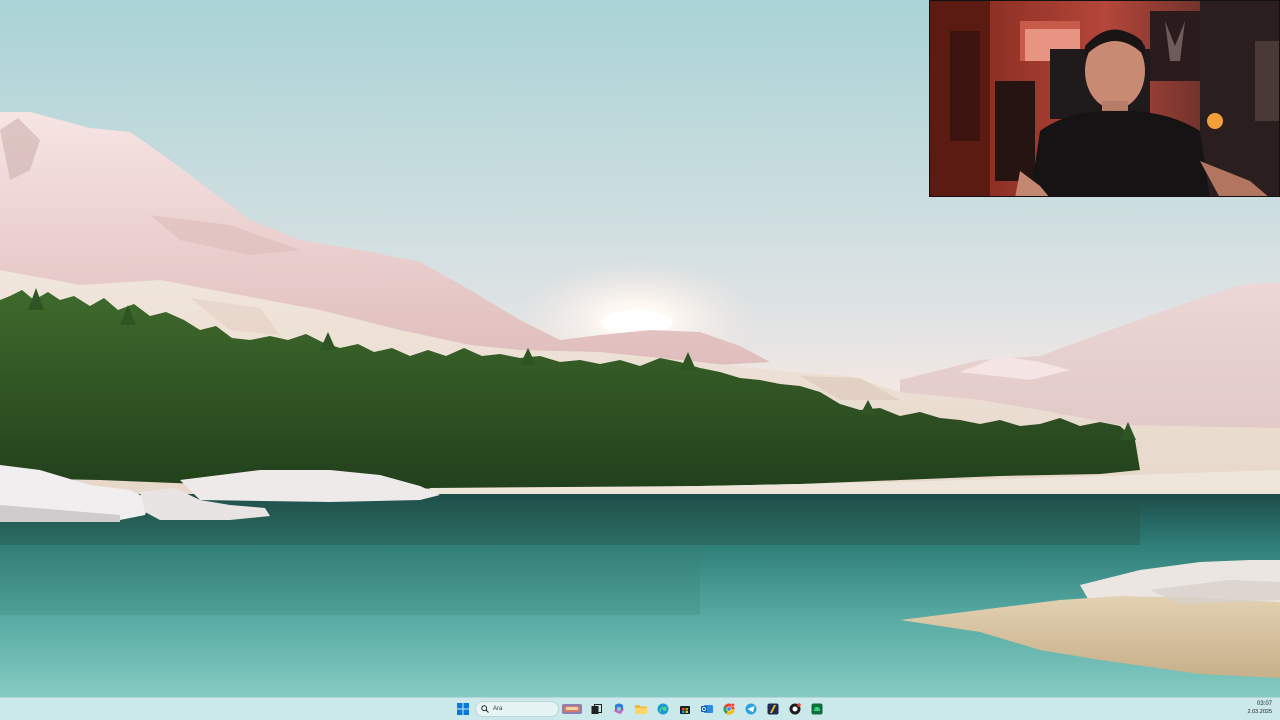 The width and height of the screenshot is (1280, 720). I want to click on clock-date: 2.03.2025, so click(1259, 712).